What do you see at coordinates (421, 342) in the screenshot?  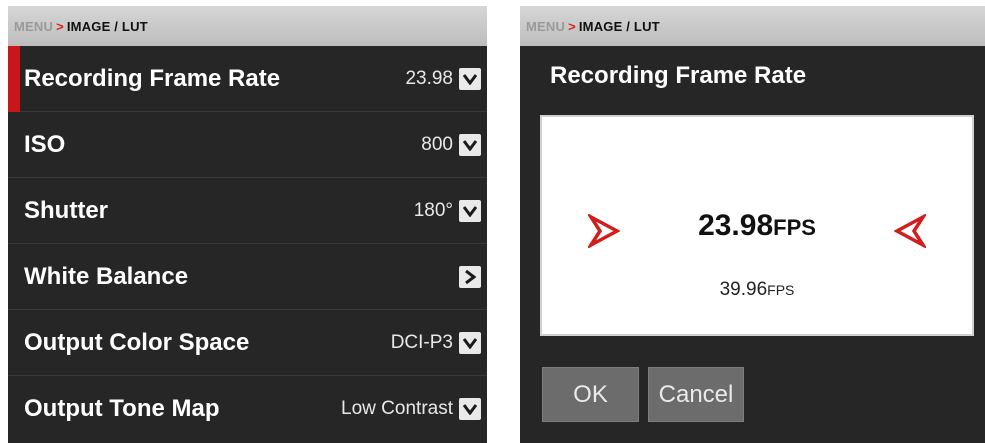 I see `setting-value: DCI-P3` at bounding box center [421, 342].